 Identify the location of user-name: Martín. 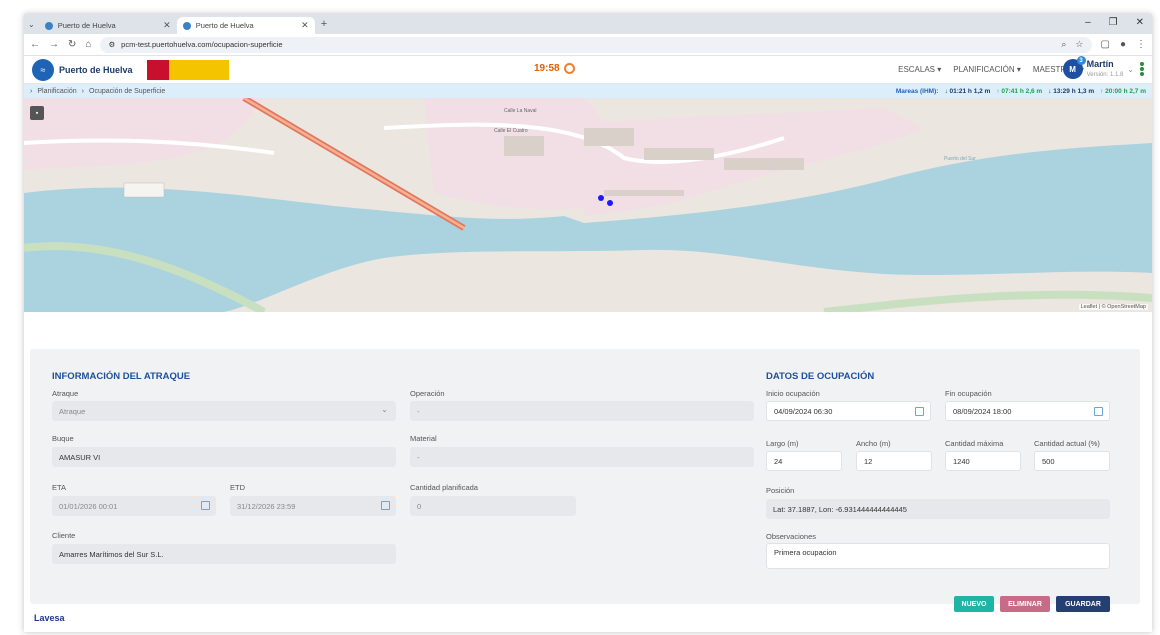
(1100, 64).